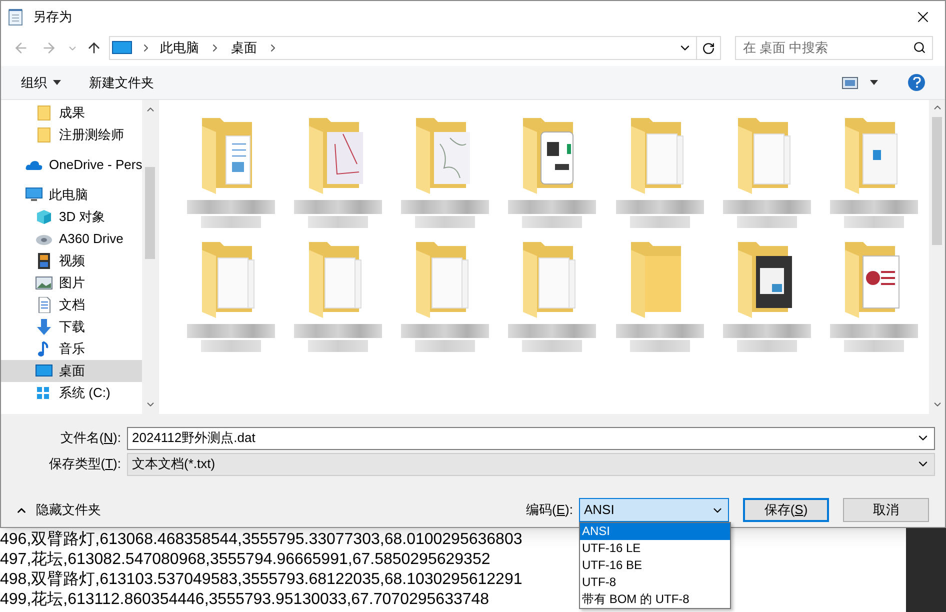  Describe the element at coordinates (71, 371) in the screenshot. I see `sidebar-item: 桌面` at that location.